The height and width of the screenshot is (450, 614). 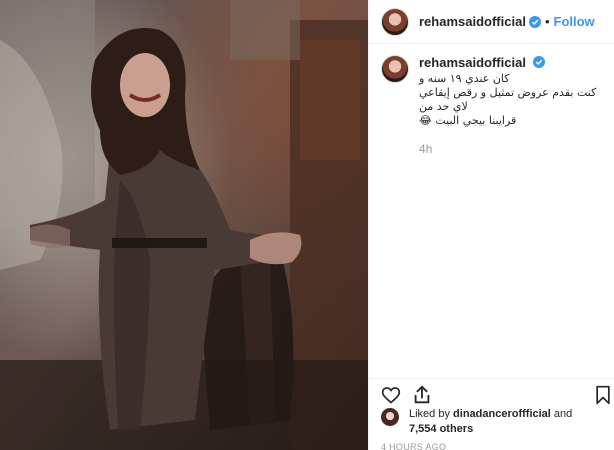 I want to click on share-icon, so click(x=422, y=395).